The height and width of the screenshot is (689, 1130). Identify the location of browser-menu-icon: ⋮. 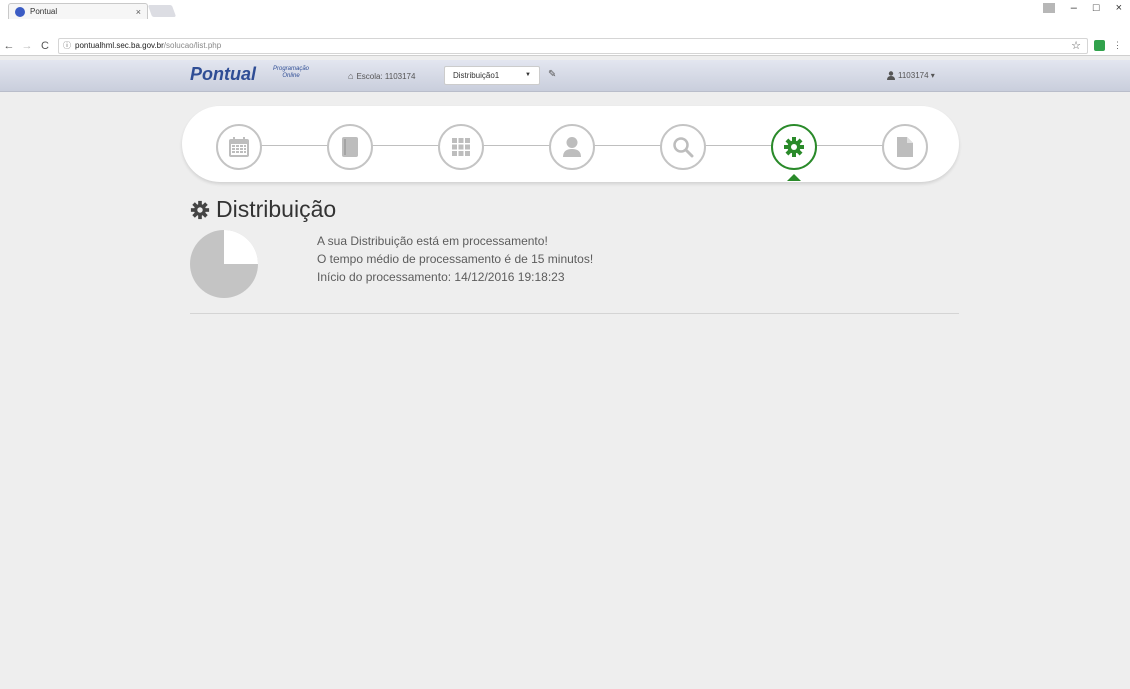
(1117, 45).